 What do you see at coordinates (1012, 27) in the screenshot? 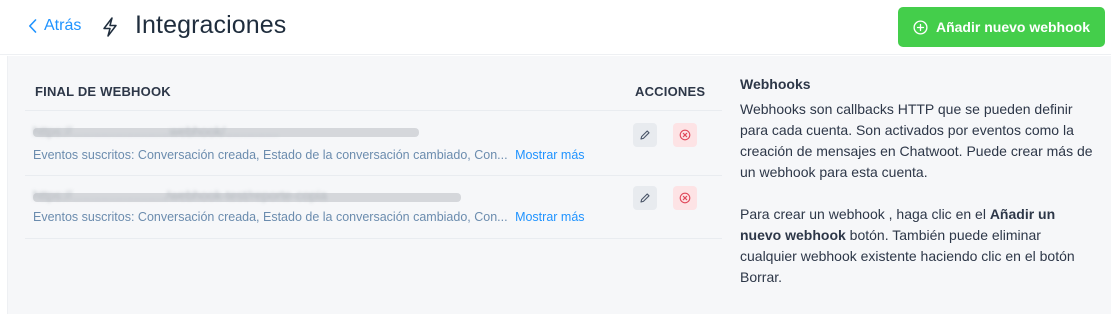
I see `add-webhook-label: Añadir nuevo webhook` at bounding box center [1012, 27].